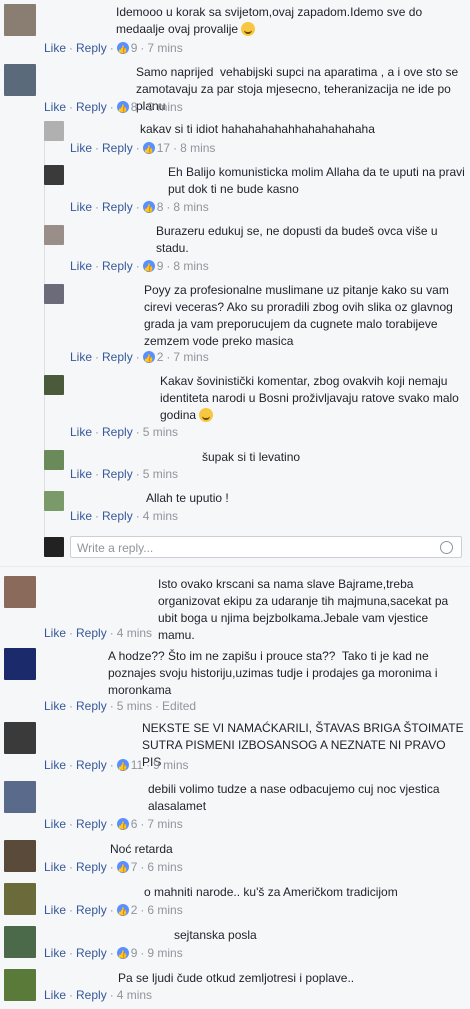 The height and width of the screenshot is (1009, 470). Describe the element at coordinates (116, 766) in the screenshot. I see `comment-actions: Like·Reply·11·9 mins` at that location.